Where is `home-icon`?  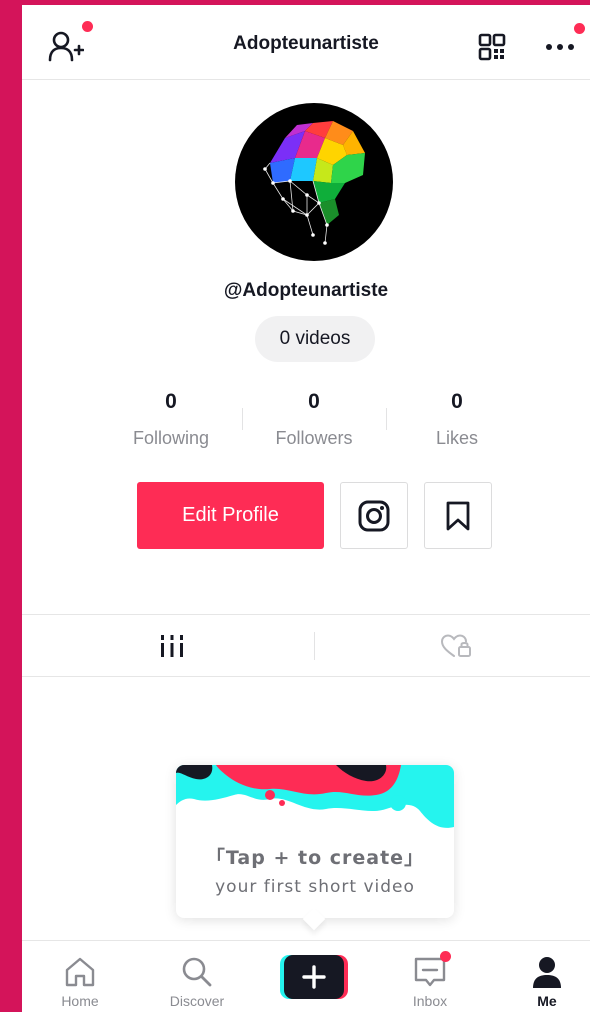
home-icon is located at coordinates (80, 972).